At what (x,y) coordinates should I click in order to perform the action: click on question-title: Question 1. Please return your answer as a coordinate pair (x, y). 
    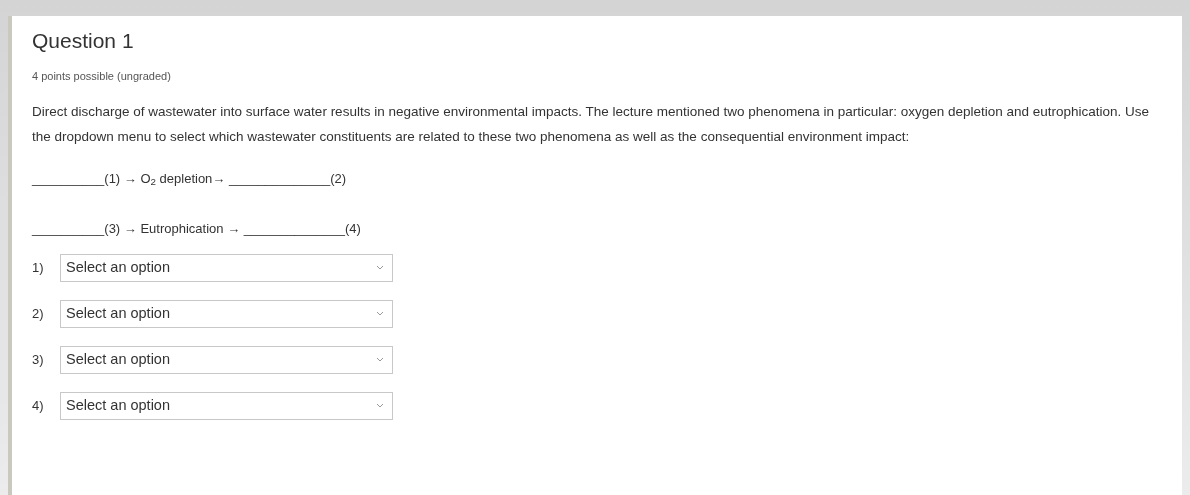
    Looking at the image, I should click on (83, 41).